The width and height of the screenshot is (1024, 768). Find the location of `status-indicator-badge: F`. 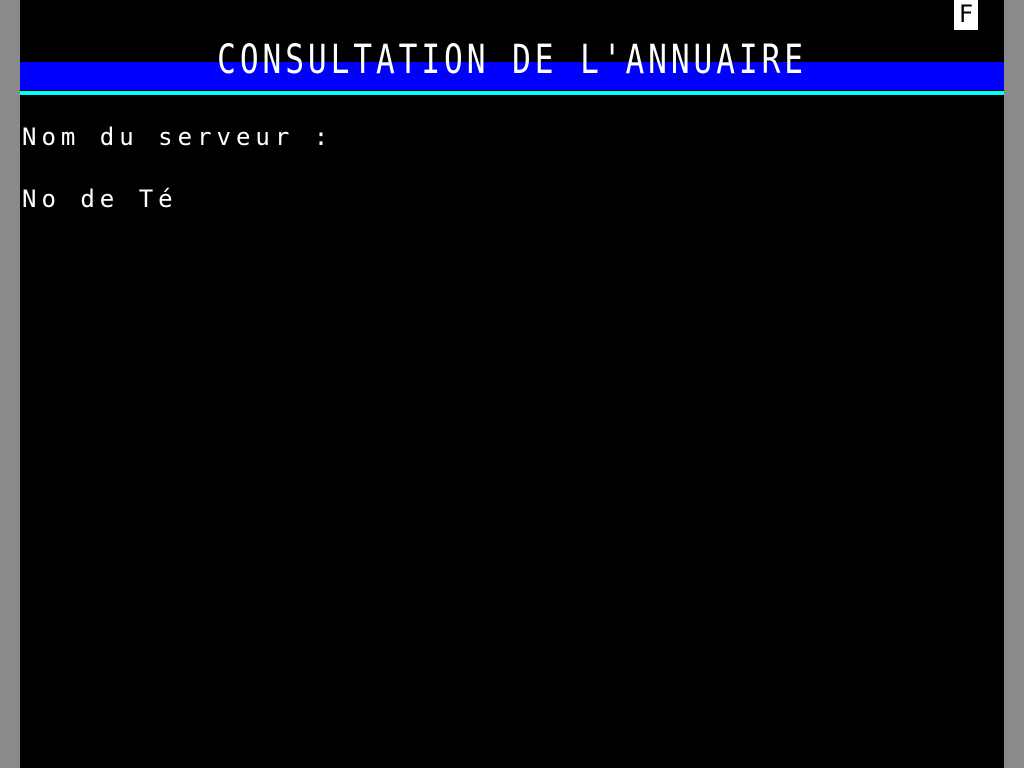

status-indicator-badge: F is located at coordinates (966, 15).